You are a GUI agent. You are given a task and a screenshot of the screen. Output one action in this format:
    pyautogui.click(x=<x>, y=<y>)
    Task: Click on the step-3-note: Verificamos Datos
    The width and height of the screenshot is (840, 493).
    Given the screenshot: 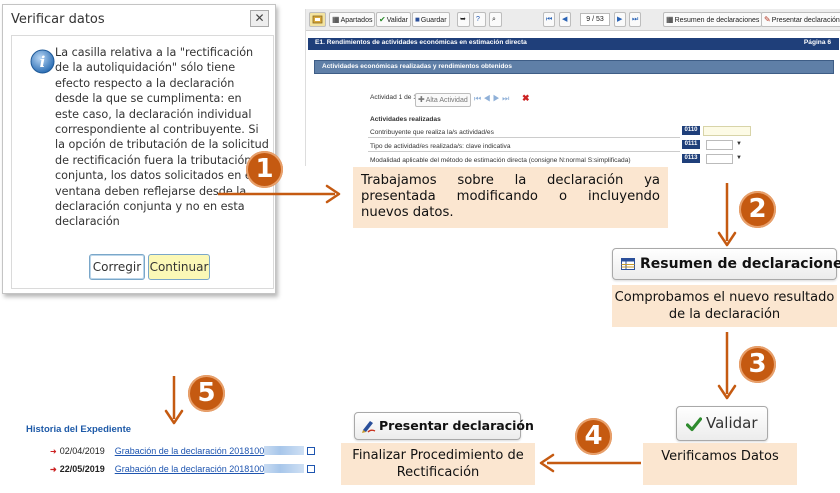 What is the action you would take?
    pyautogui.click(x=720, y=464)
    